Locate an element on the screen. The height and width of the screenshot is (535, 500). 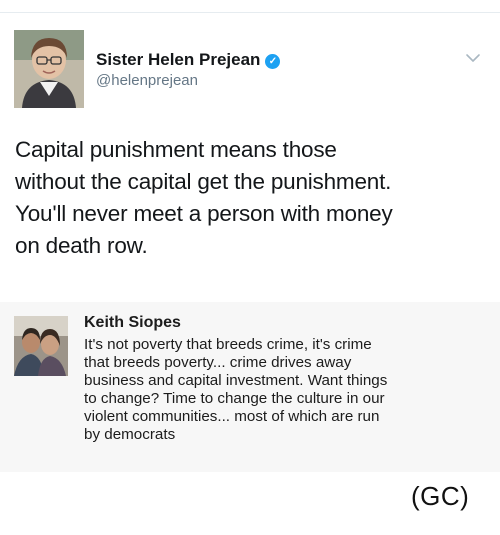
author-photo is located at coordinates (49, 69).